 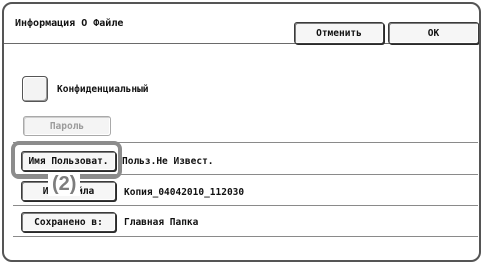 What do you see at coordinates (64, 184) in the screenshot?
I see `callout-label: (2)` at bounding box center [64, 184].